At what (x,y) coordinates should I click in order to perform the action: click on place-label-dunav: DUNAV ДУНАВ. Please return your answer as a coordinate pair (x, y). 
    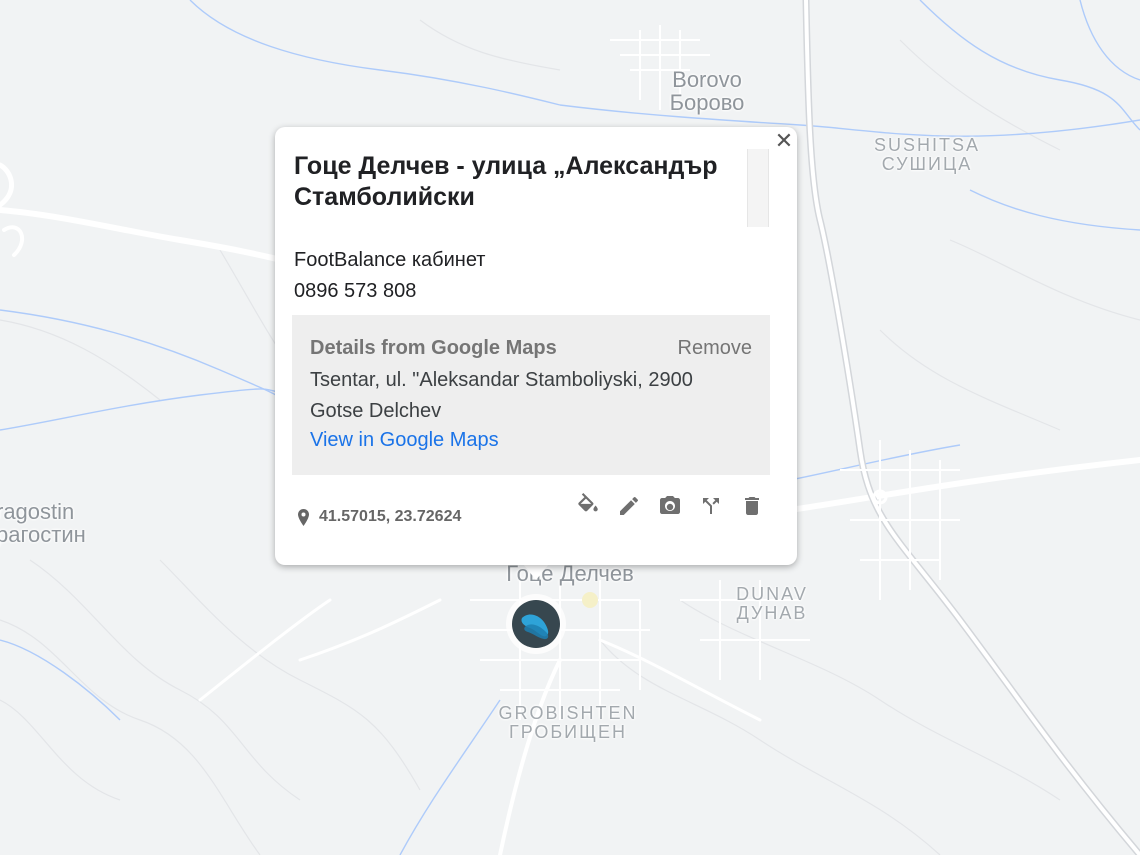
    Looking at the image, I should click on (772, 604).